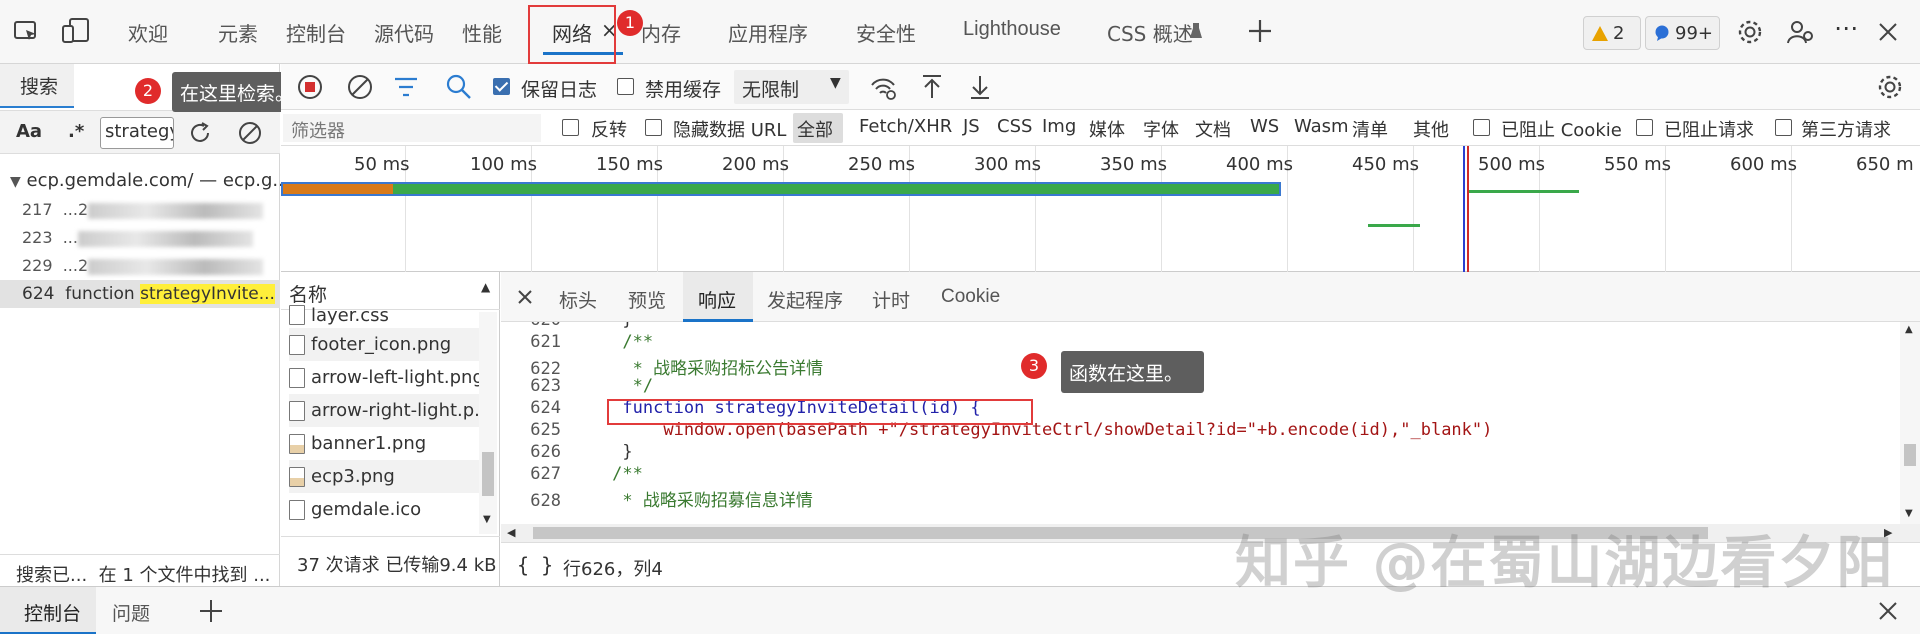 The height and width of the screenshot is (634, 1920). I want to click on tab-console: 控制台, so click(316, 32).